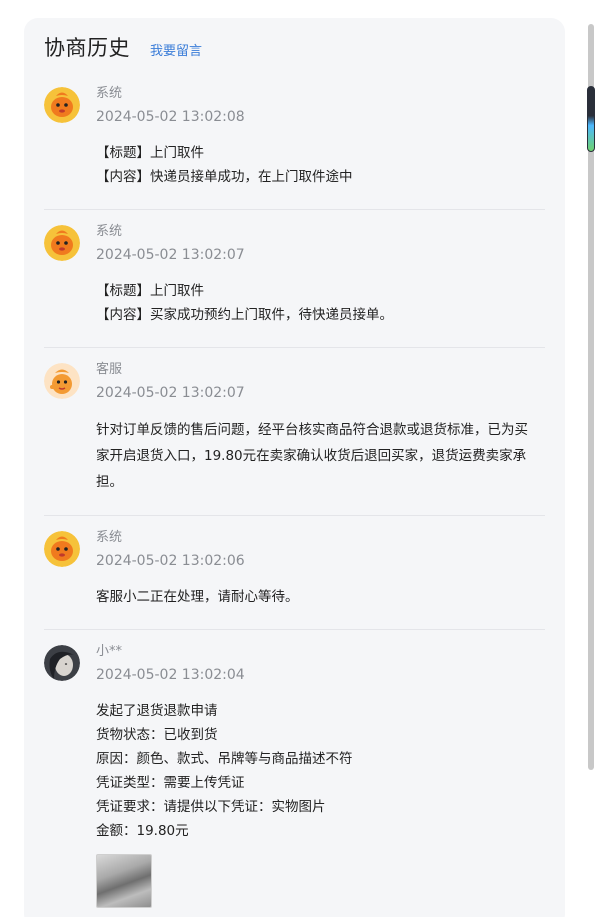  What do you see at coordinates (62, 381) in the screenshot?
I see `service-mascot-icon` at bounding box center [62, 381].